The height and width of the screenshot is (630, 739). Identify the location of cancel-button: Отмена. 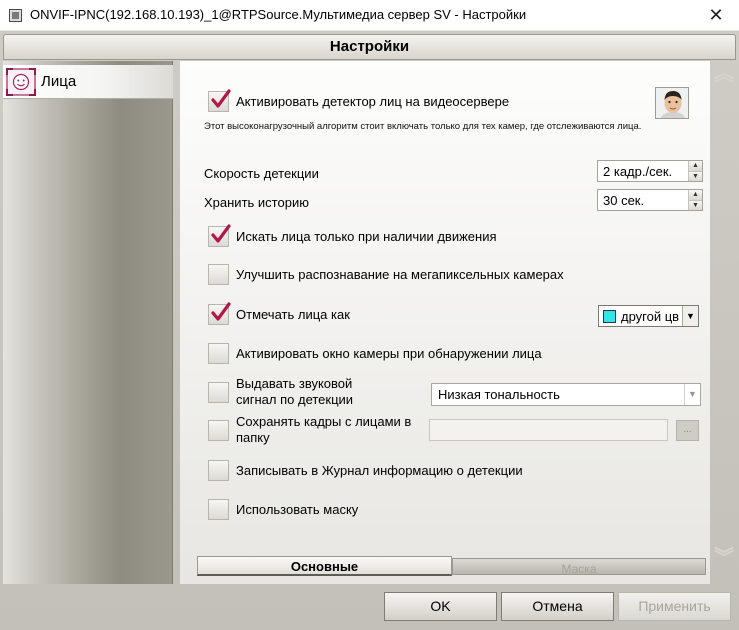
(557, 606).